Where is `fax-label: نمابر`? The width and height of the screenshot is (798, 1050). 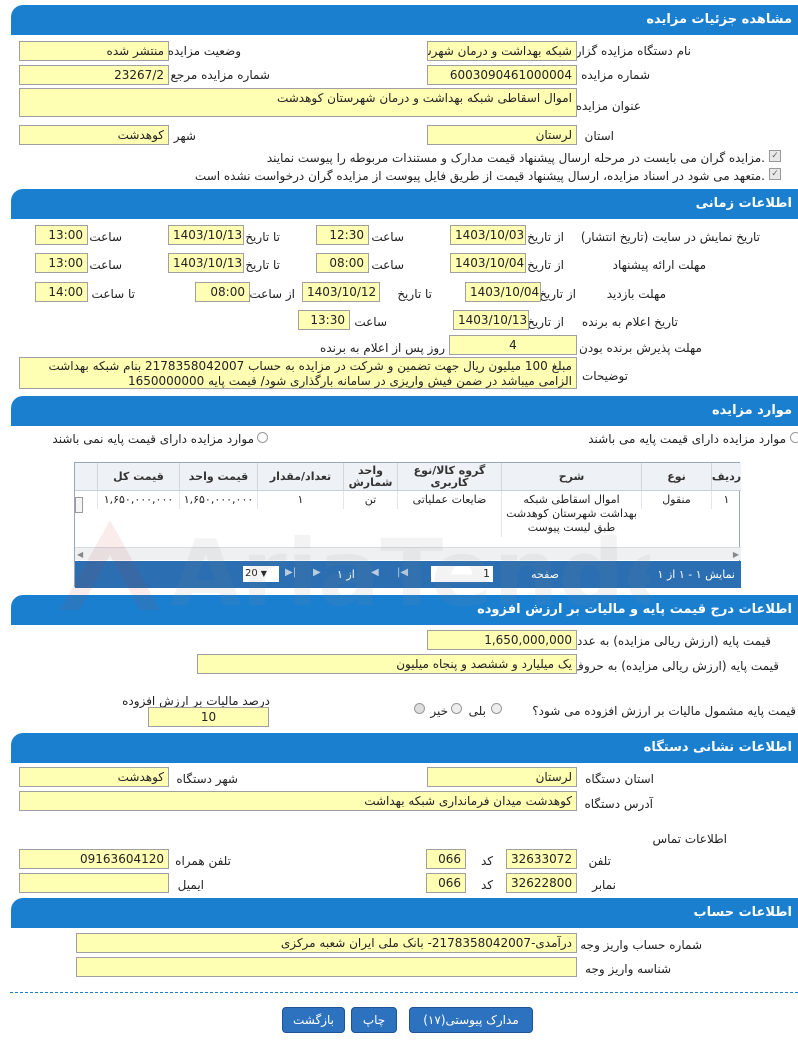
fax-label: نمابر is located at coordinates (604, 885).